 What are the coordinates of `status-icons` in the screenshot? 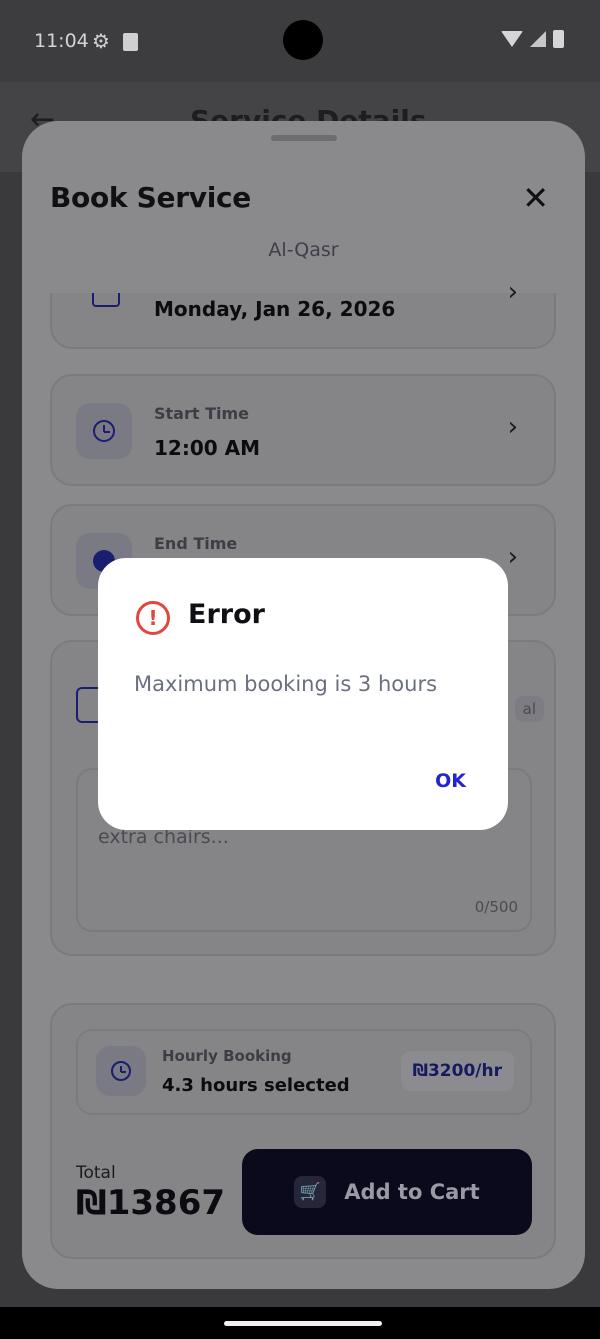 It's located at (532, 39).